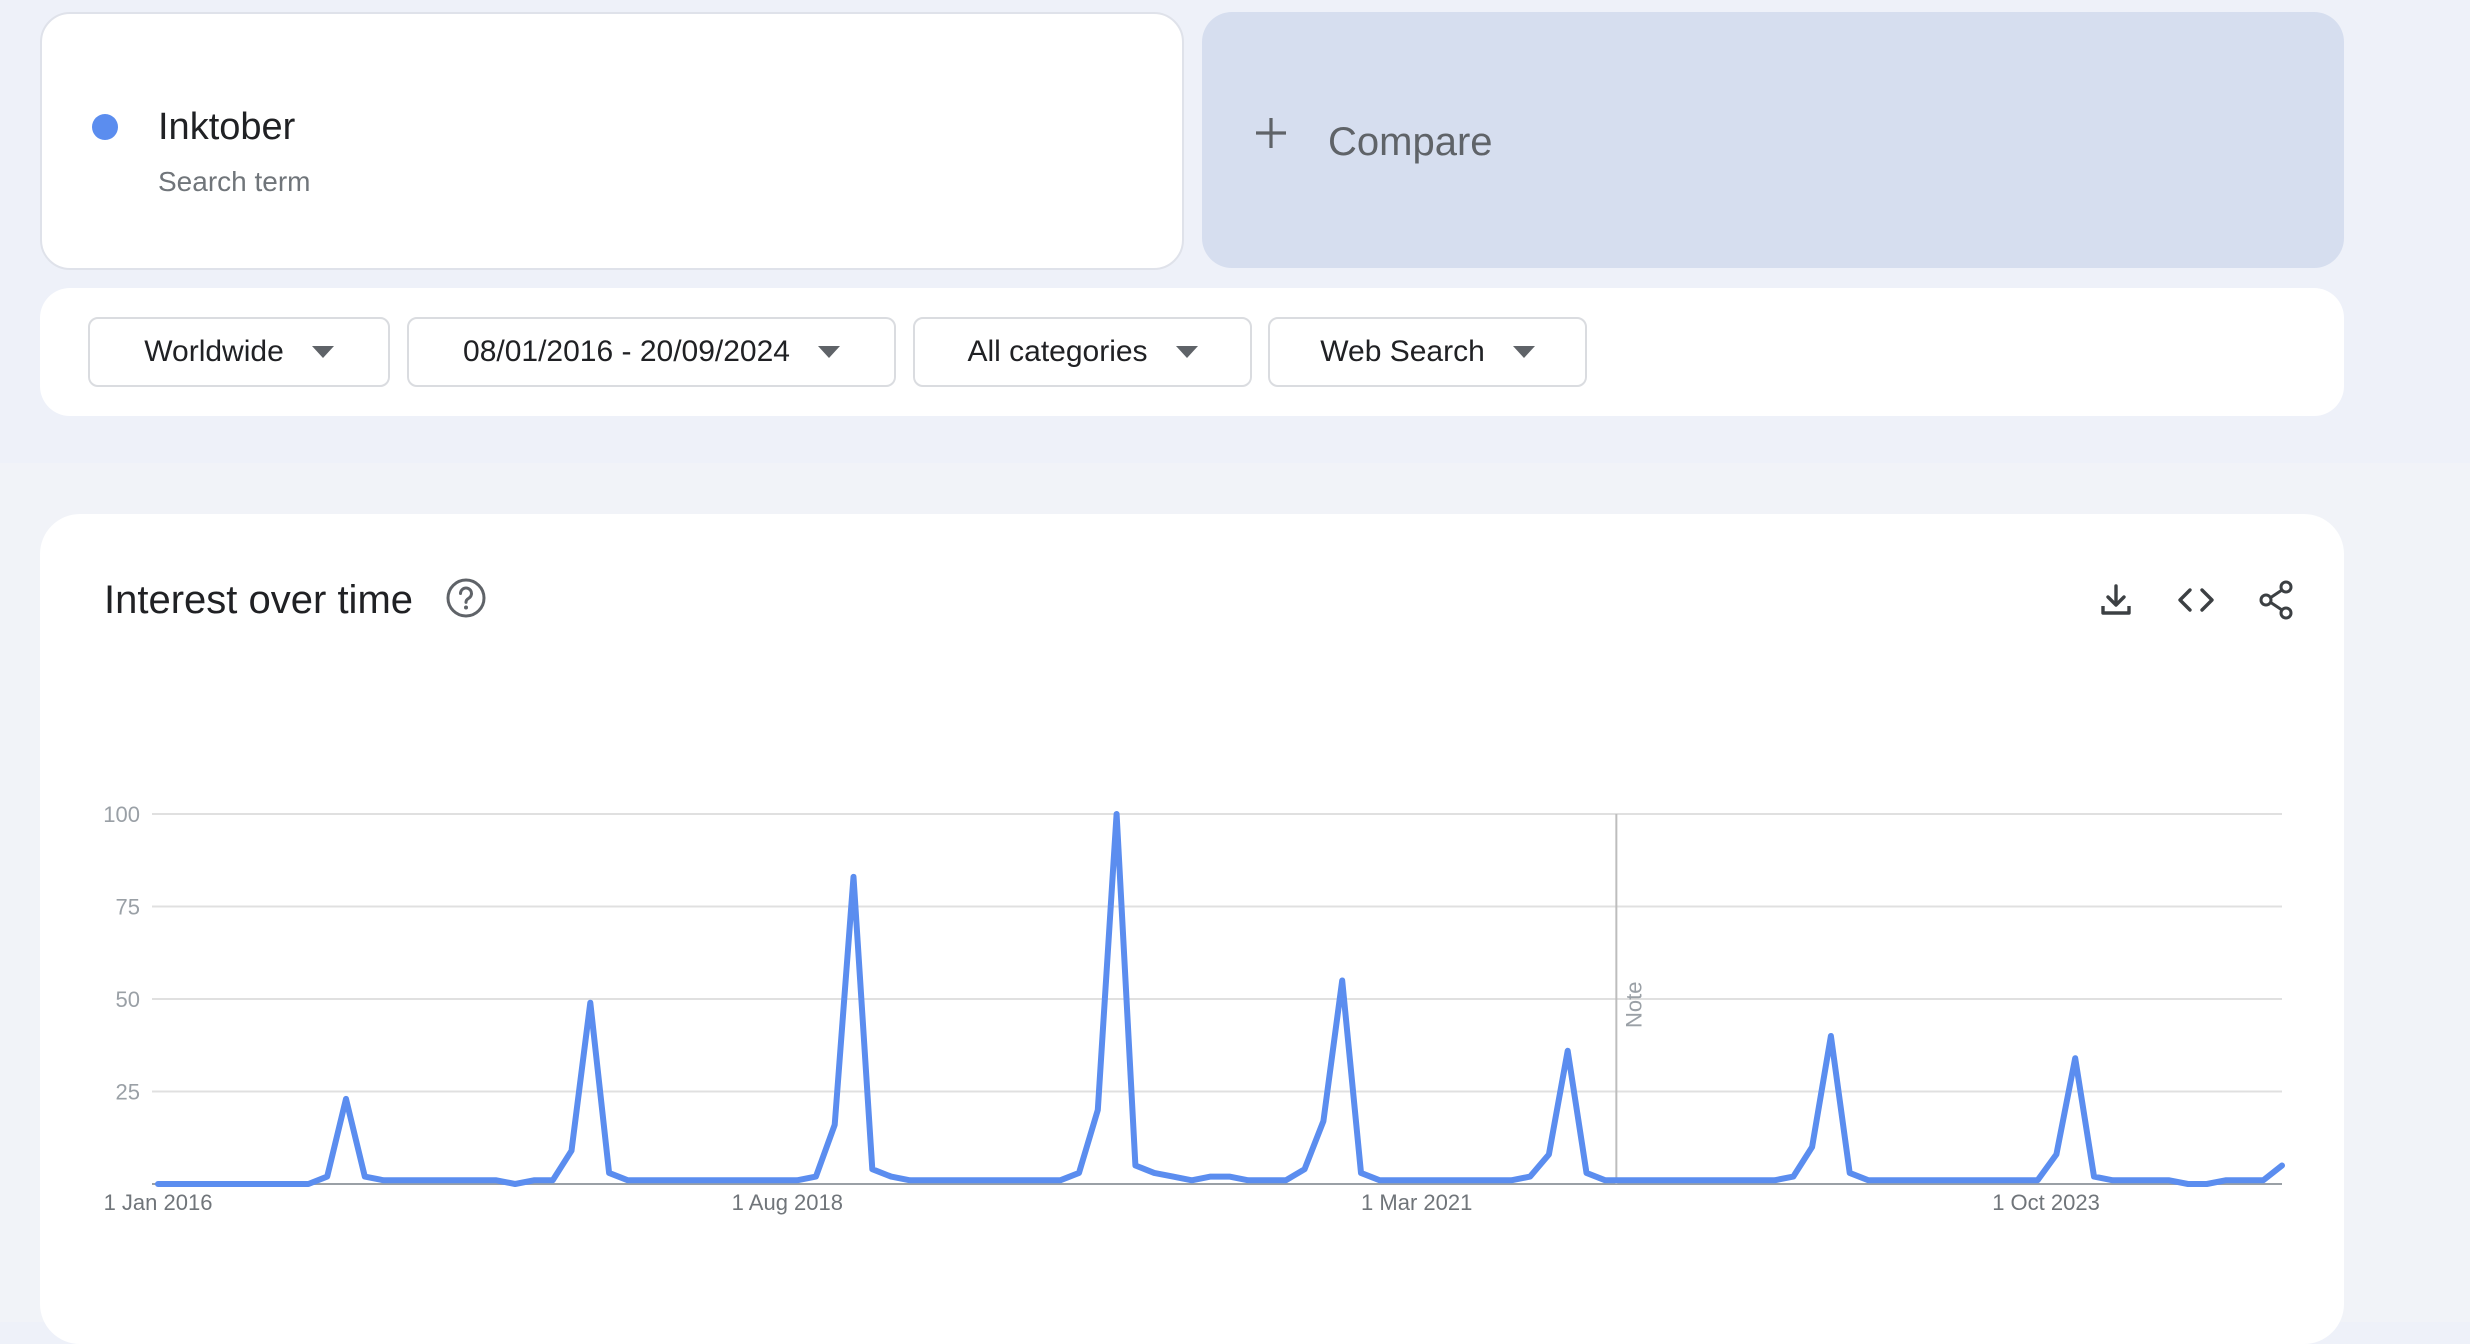  I want to click on region-dropdown: Worldwide, so click(239, 352).